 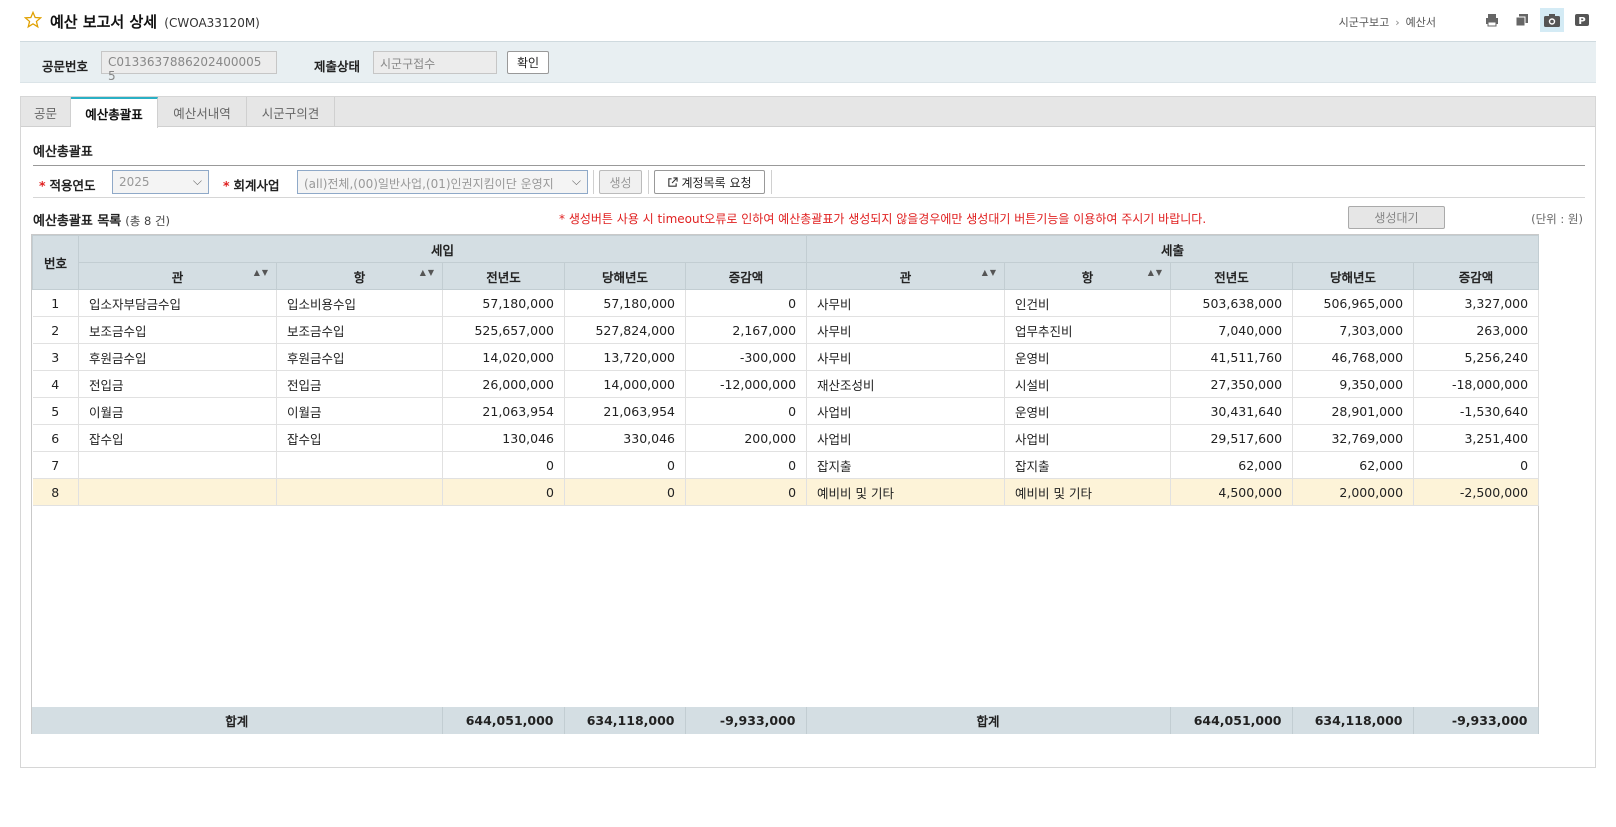 What do you see at coordinates (1476, 330) in the screenshot?
I see `cell-expense-diff: 263,000` at bounding box center [1476, 330].